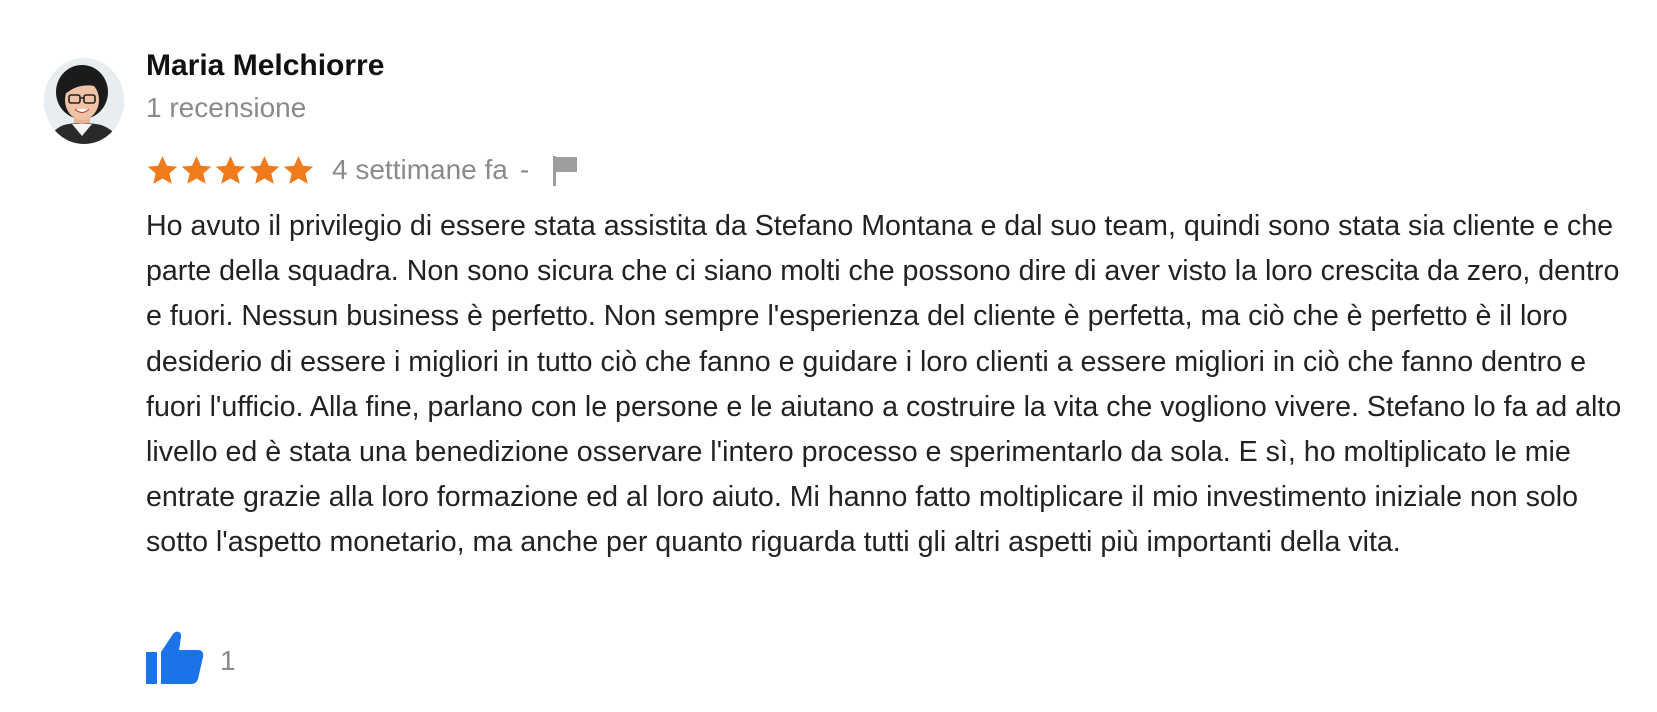 This screenshot has height=712, width=1657. Describe the element at coordinates (566, 170) in the screenshot. I see `flag-icon` at that location.